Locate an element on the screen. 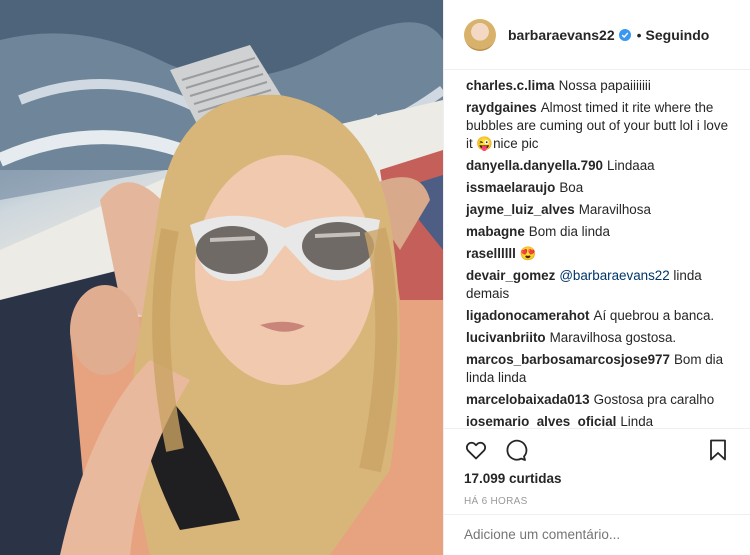  comment-item: lucivanbriito Maravilhosa gostosa. is located at coordinates (602, 338).